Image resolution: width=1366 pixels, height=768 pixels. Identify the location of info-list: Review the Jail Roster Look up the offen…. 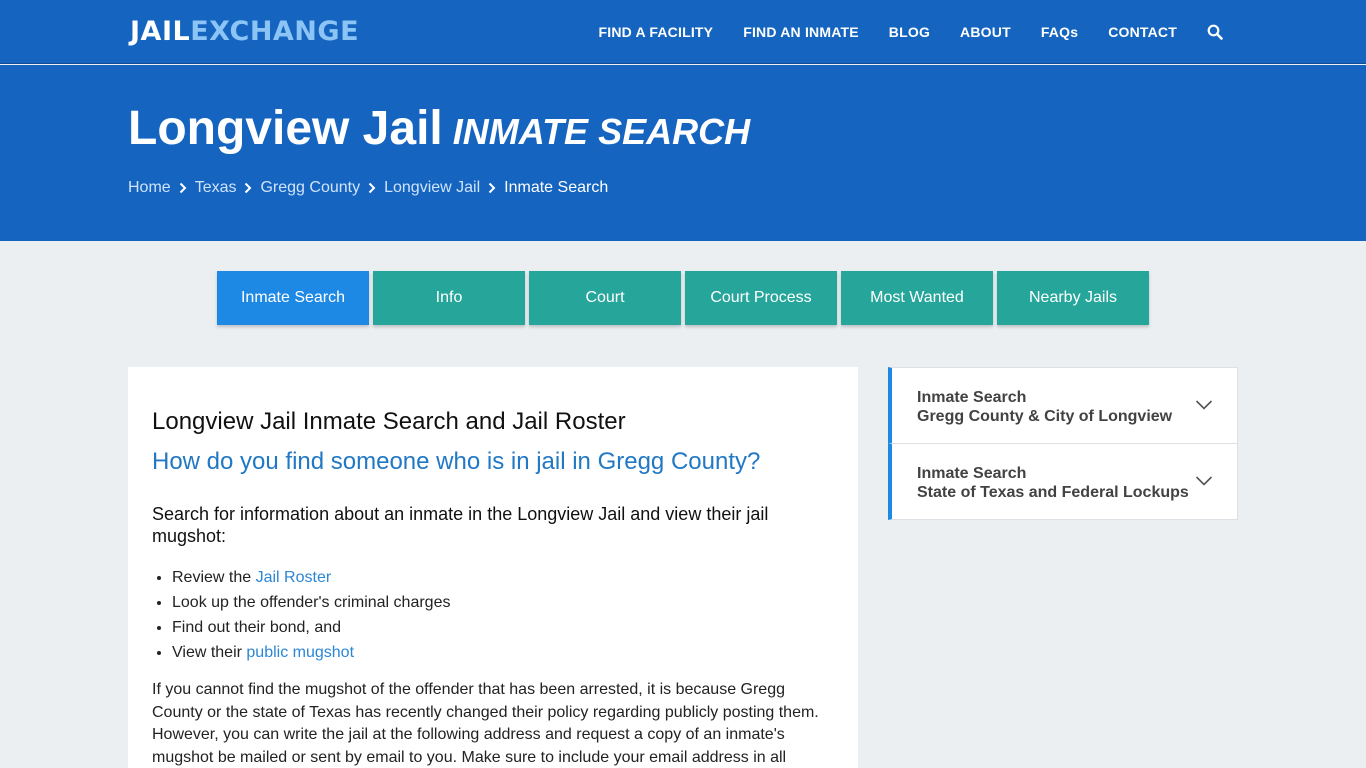
(493, 615).